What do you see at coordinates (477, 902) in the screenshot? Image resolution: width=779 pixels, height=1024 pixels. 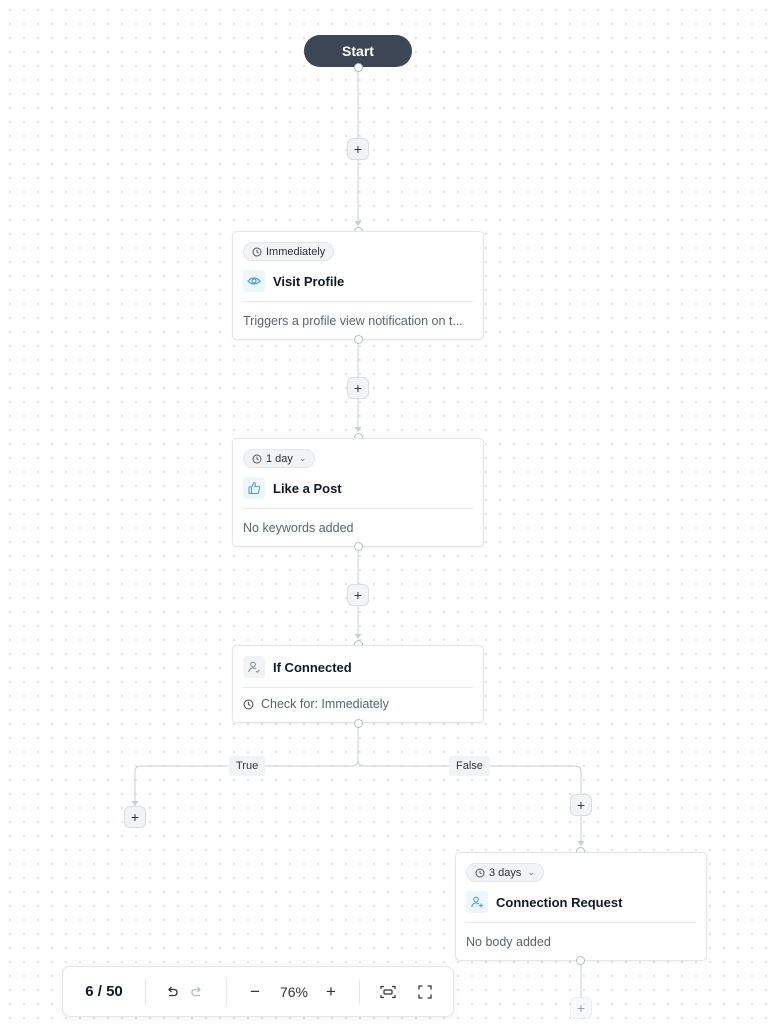 I see `user-plus-icon` at bounding box center [477, 902].